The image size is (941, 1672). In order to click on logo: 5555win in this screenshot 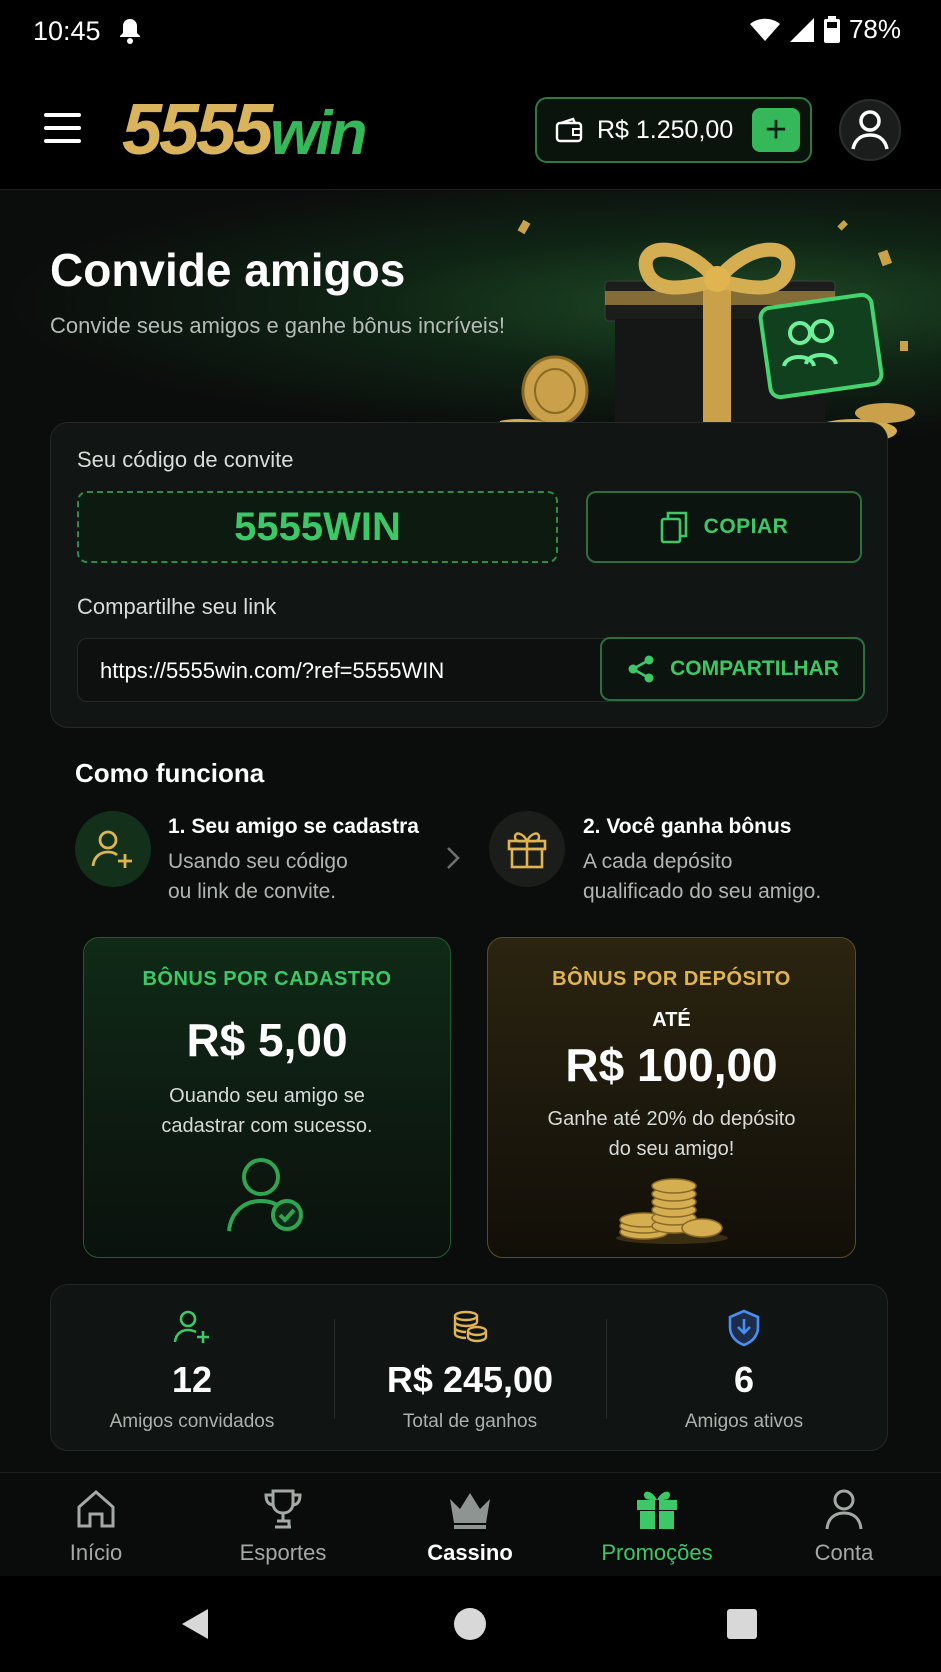, I will do `click(245, 131)`.